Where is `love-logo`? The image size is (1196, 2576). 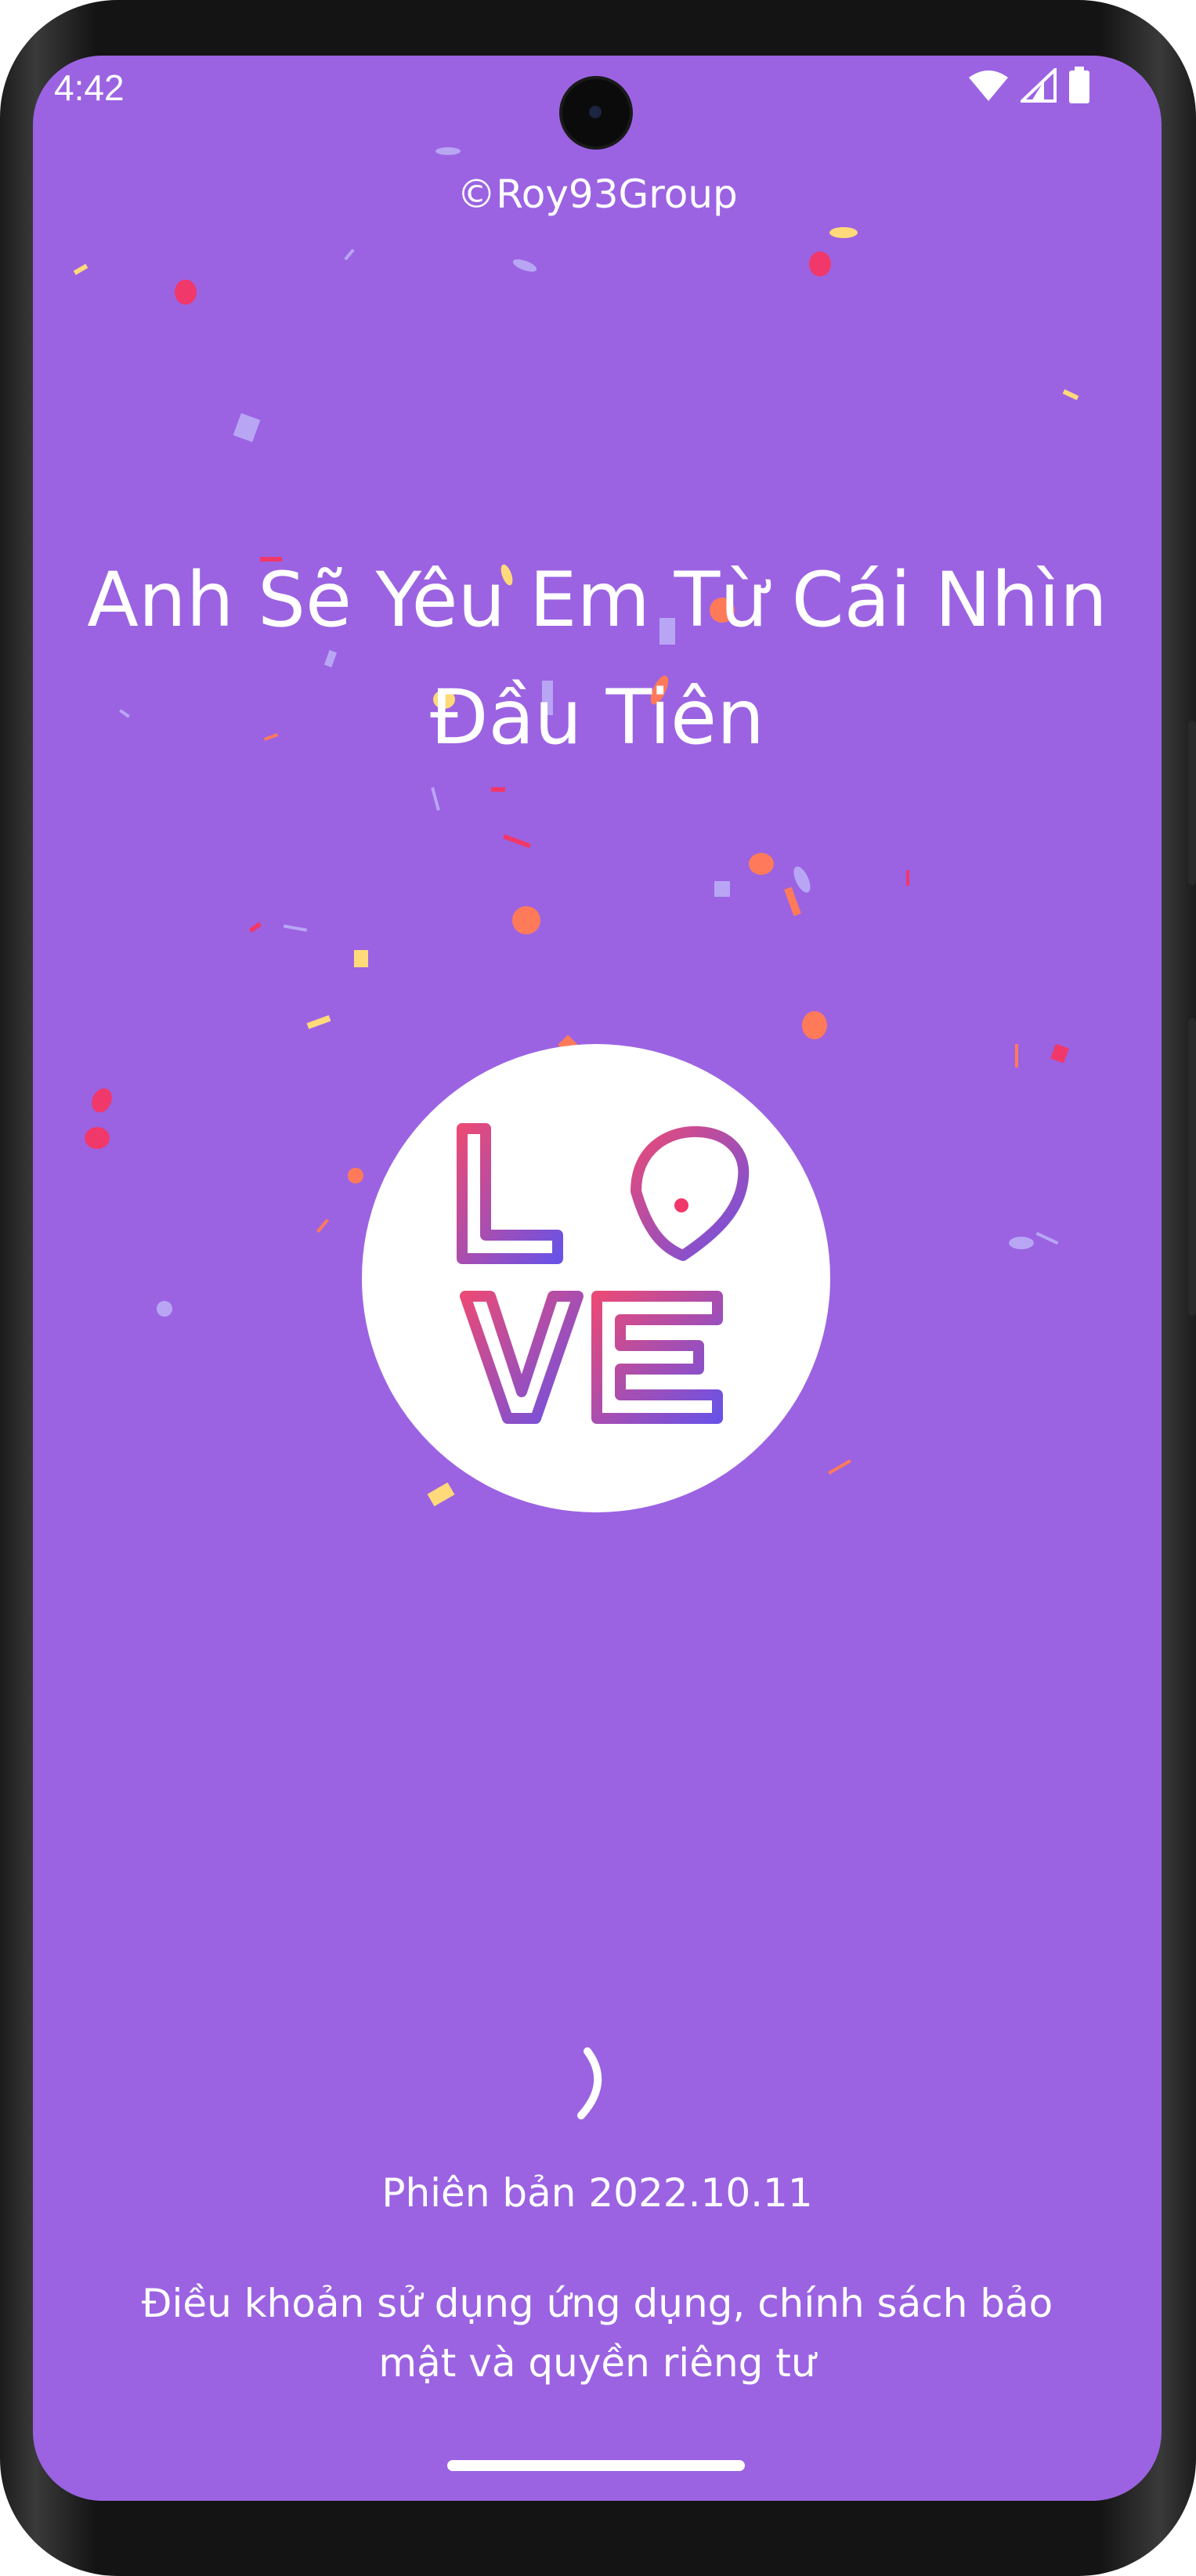 love-logo is located at coordinates (596, 1278).